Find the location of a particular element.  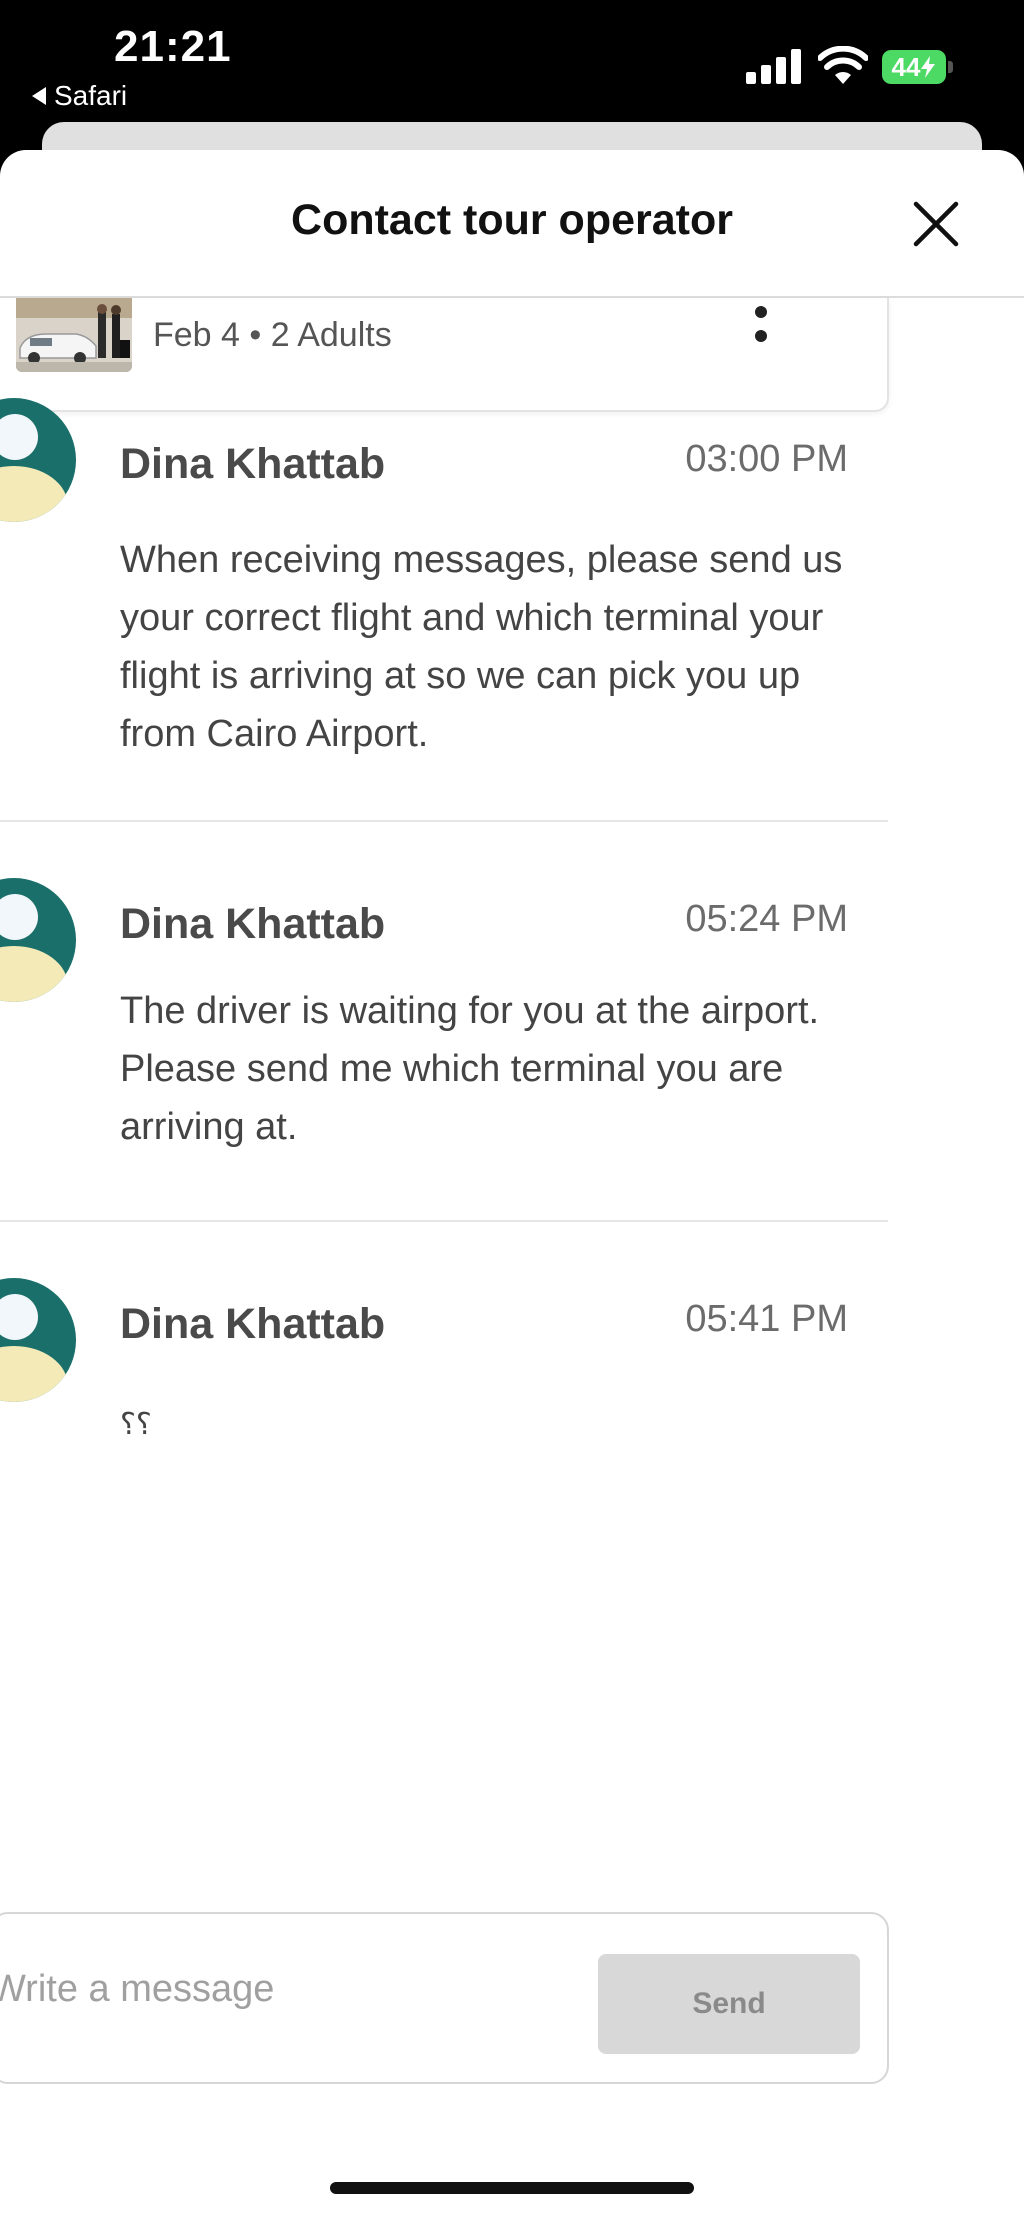

back-to-safari-link: Safari is located at coordinates (79, 96).